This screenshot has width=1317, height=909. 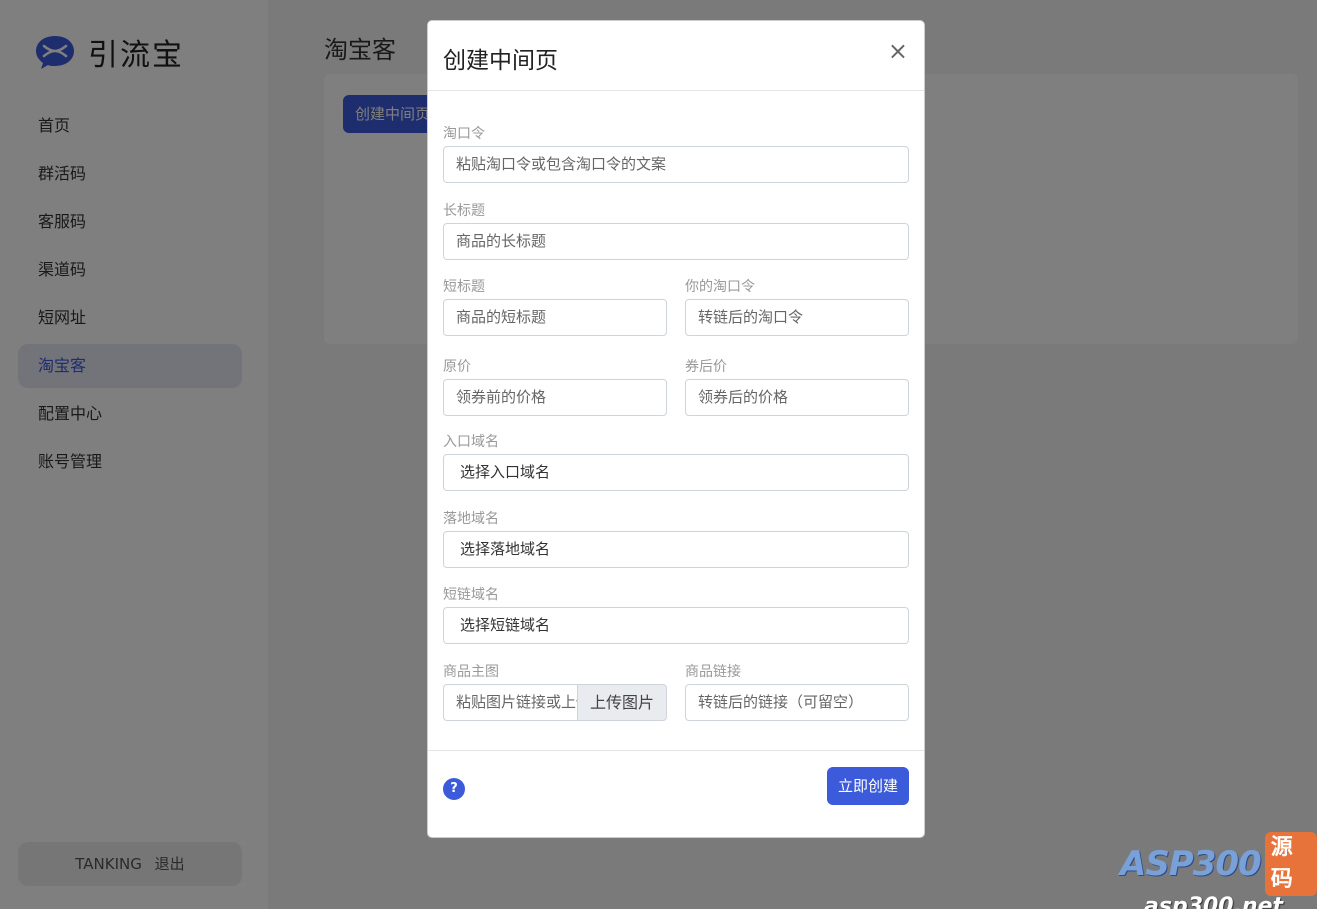 I want to click on long-title-input: 商品的长标题, so click(x=676, y=241).